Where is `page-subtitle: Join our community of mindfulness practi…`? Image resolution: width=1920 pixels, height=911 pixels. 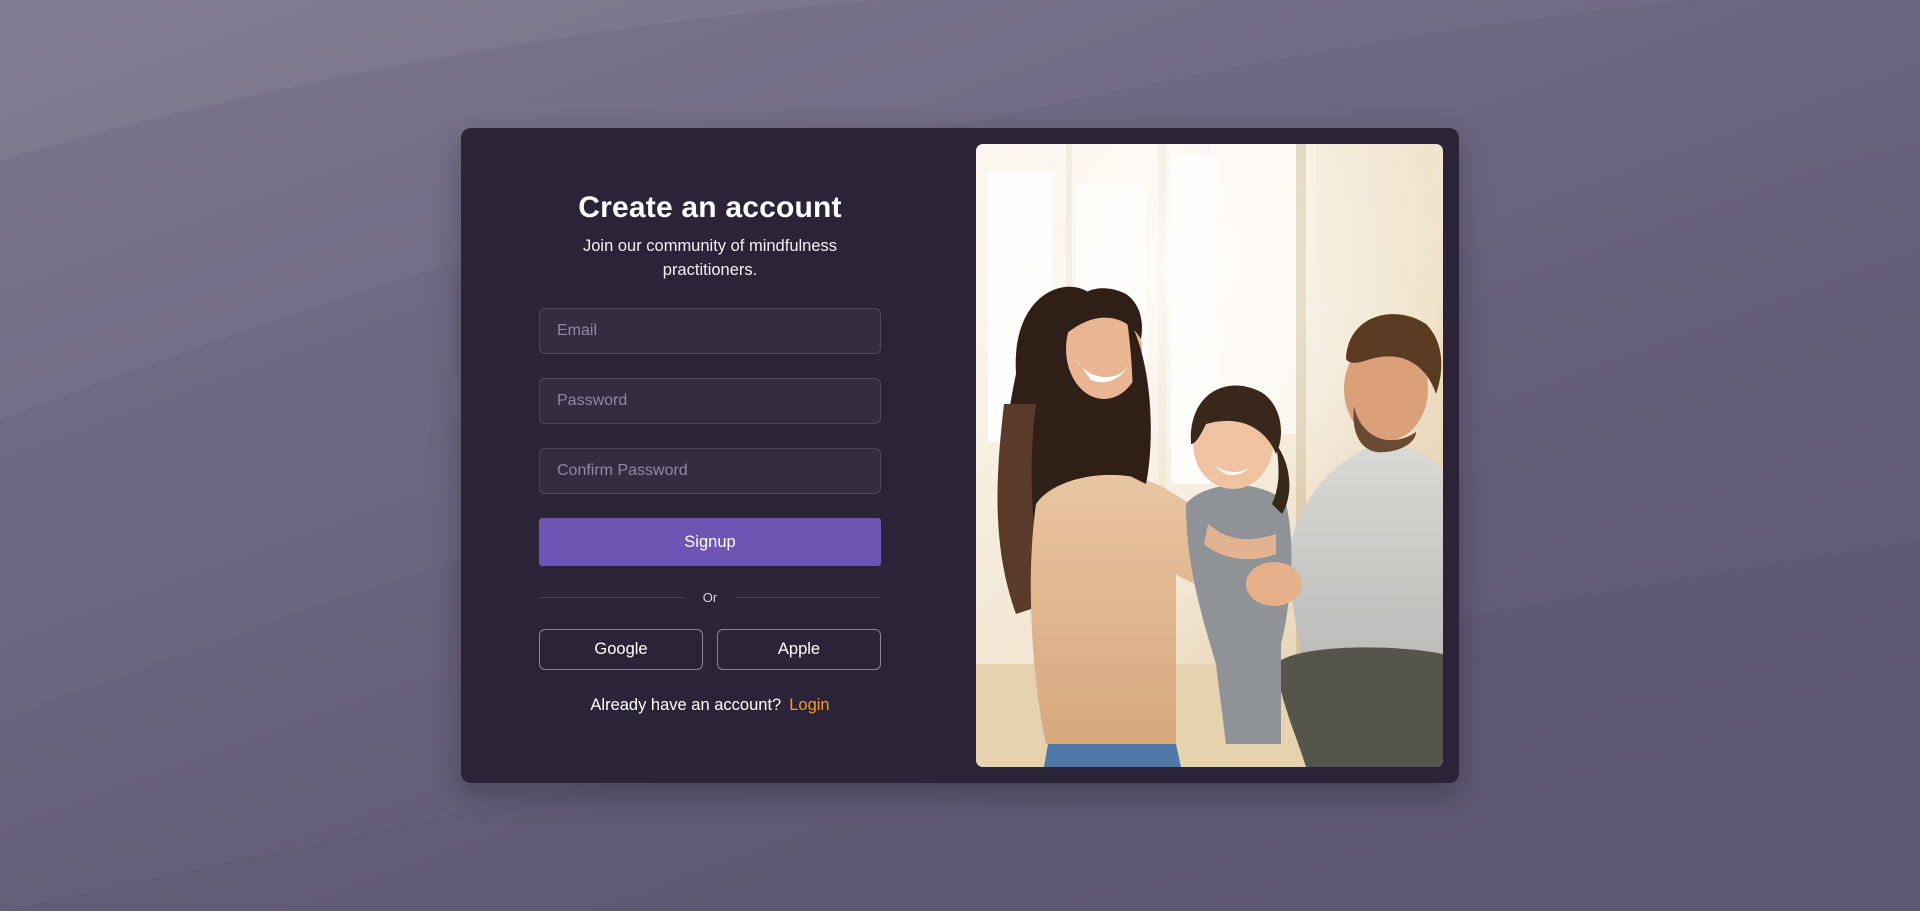 page-subtitle: Join our community of mindfulness practi… is located at coordinates (710, 258).